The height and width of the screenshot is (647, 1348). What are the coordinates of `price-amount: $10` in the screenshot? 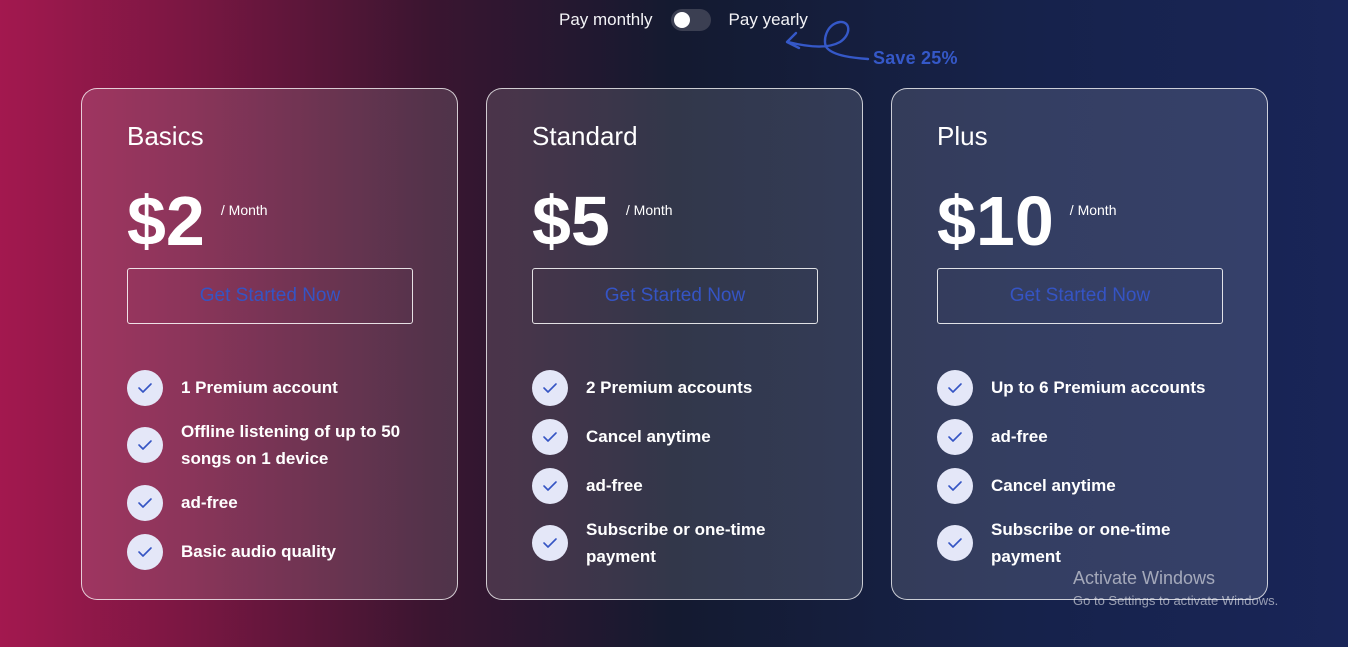 It's located at (995, 221).